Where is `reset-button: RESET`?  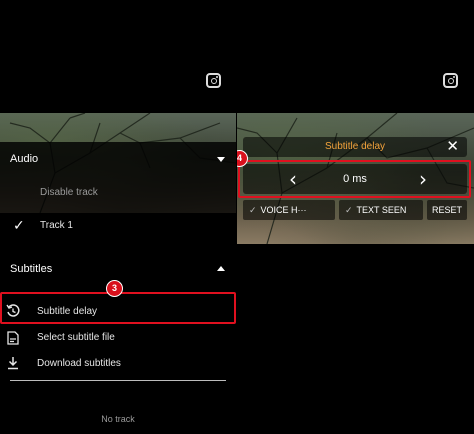
reset-button: RESET is located at coordinates (447, 210).